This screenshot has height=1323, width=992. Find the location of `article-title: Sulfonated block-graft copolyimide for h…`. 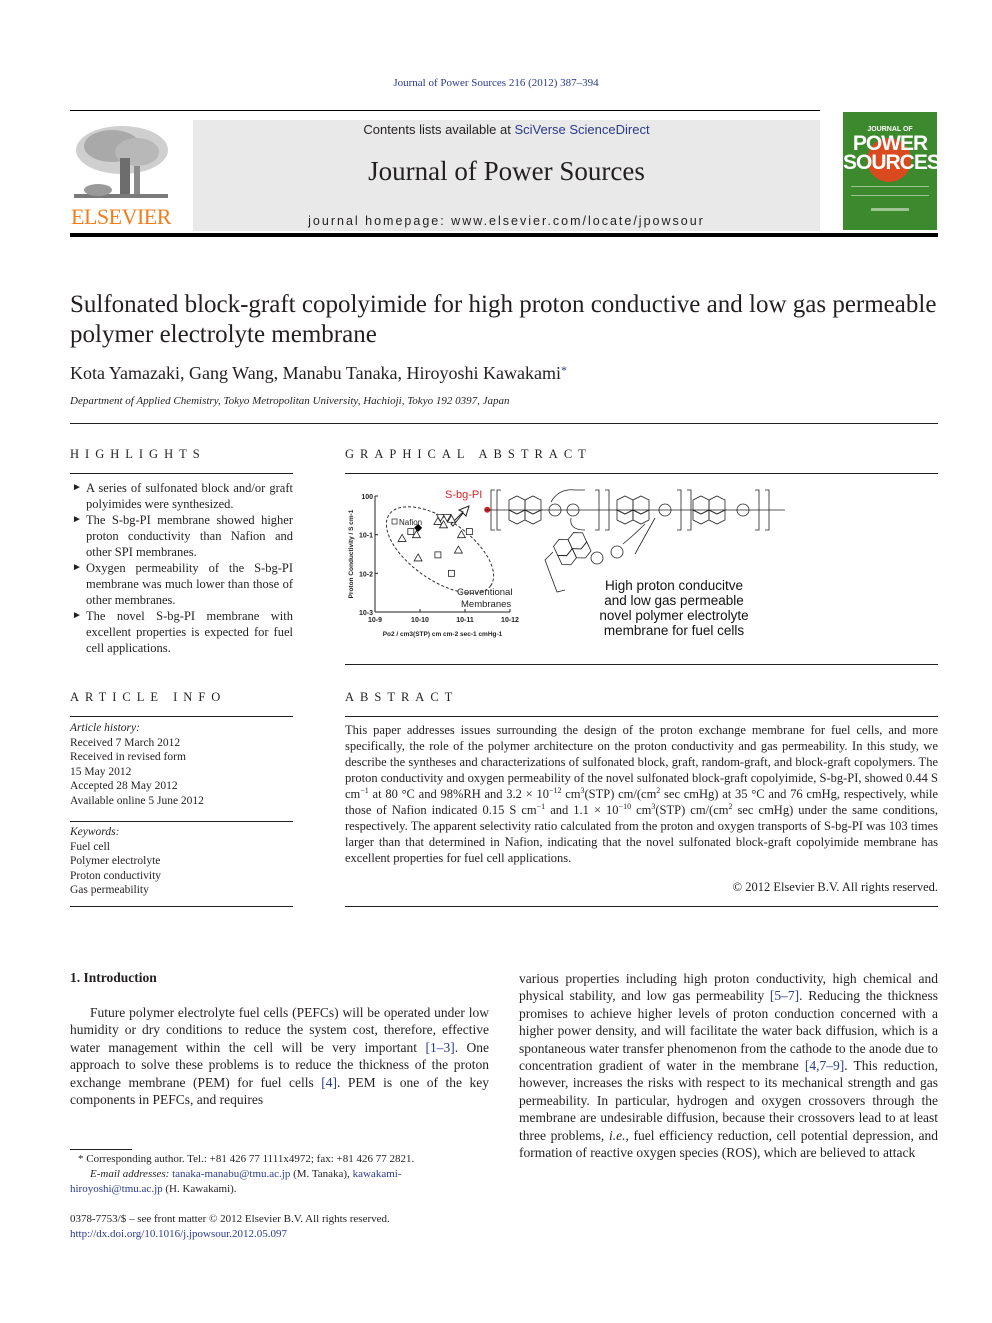

article-title: Sulfonated block-graft copolyimide for h… is located at coordinates (503, 319).